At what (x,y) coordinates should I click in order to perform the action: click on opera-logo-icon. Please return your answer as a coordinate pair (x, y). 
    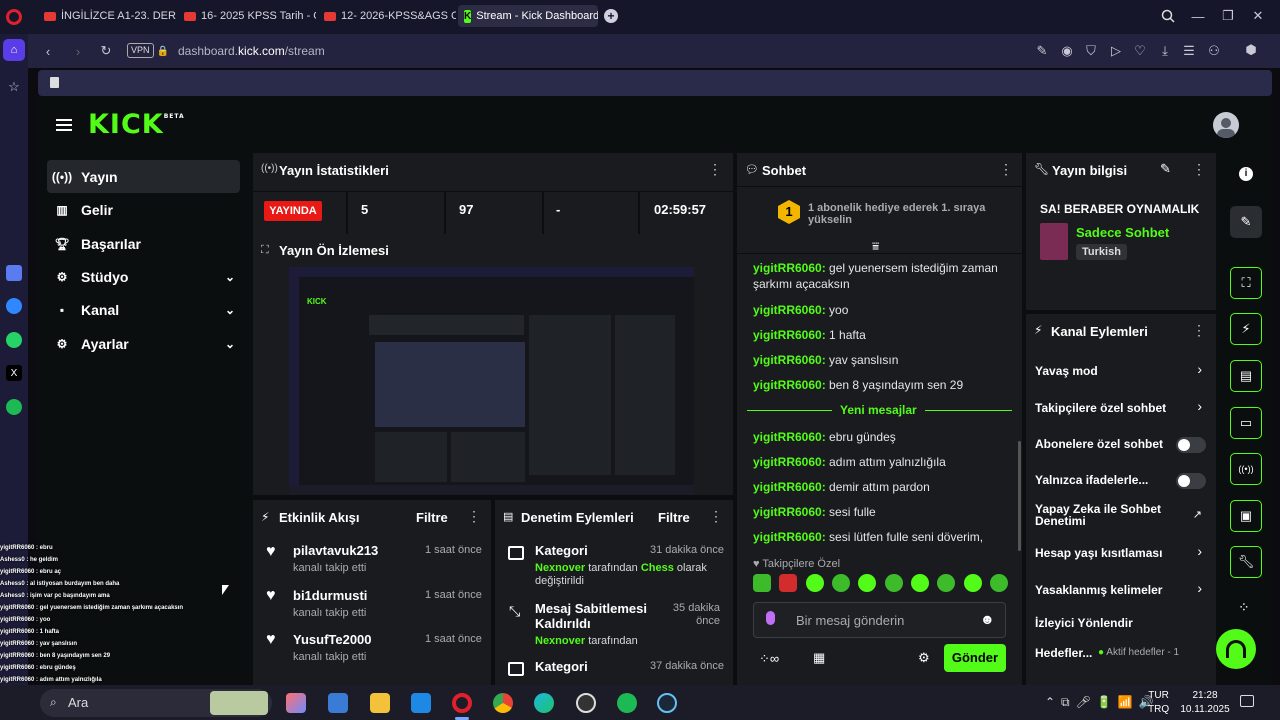
    Looking at the image, I should click on (14, 17).